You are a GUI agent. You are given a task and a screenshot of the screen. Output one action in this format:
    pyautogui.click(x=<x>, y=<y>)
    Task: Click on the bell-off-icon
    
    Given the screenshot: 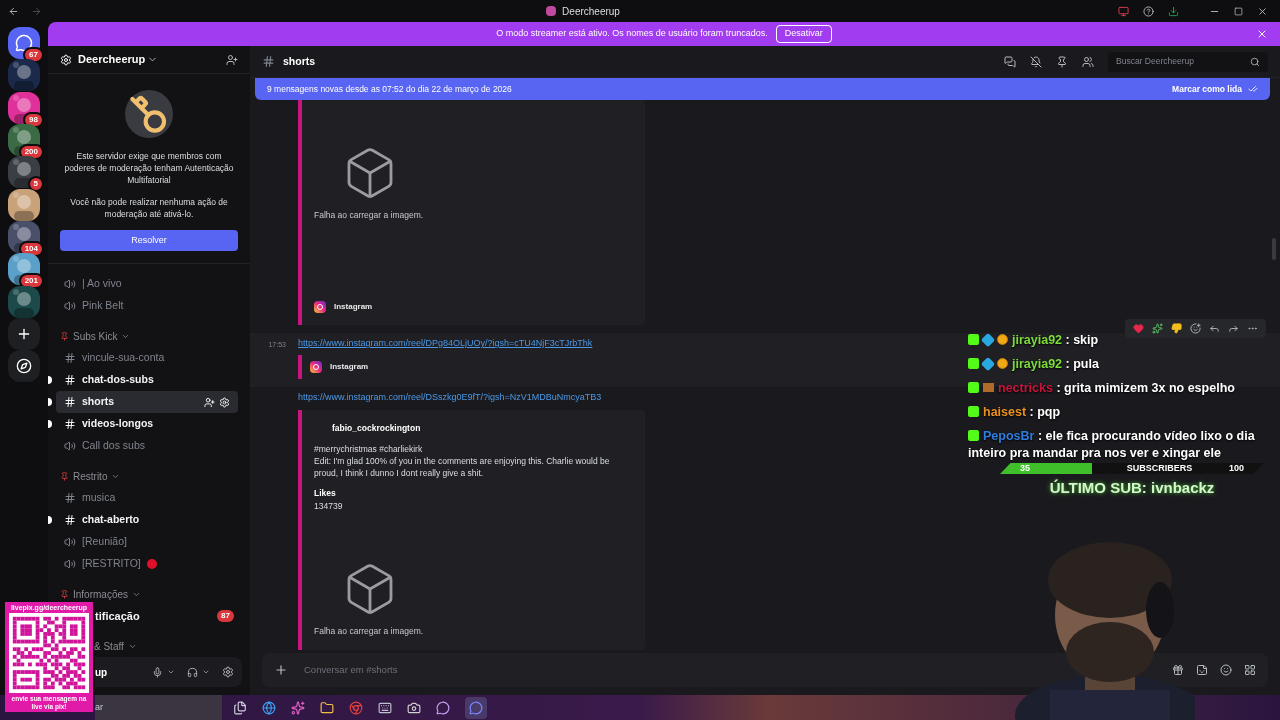 What is the action you would take?
    pyautogui.click(x=1036, y=61)
    